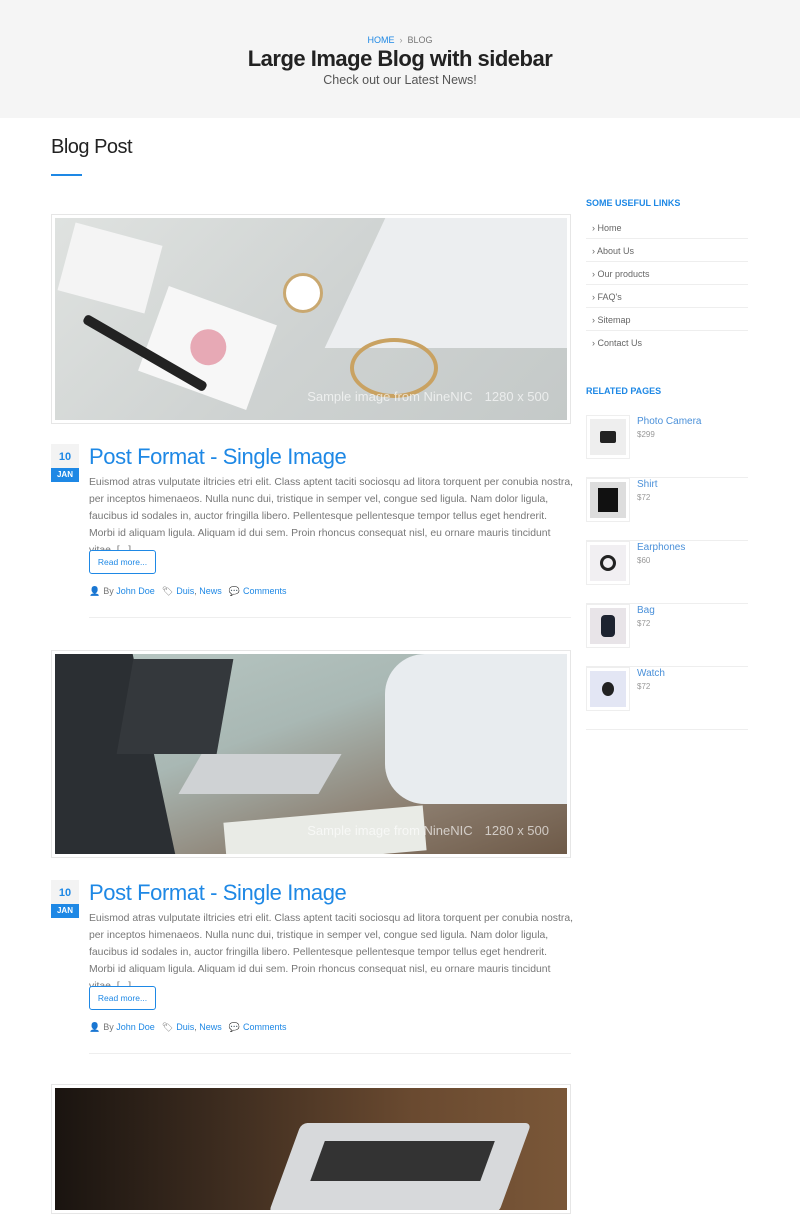 This screenshot has width=800, height=1214. Describe the element at coordinates (667, 635) in the screenshot. I see `related-item: Bag $72` at that location.